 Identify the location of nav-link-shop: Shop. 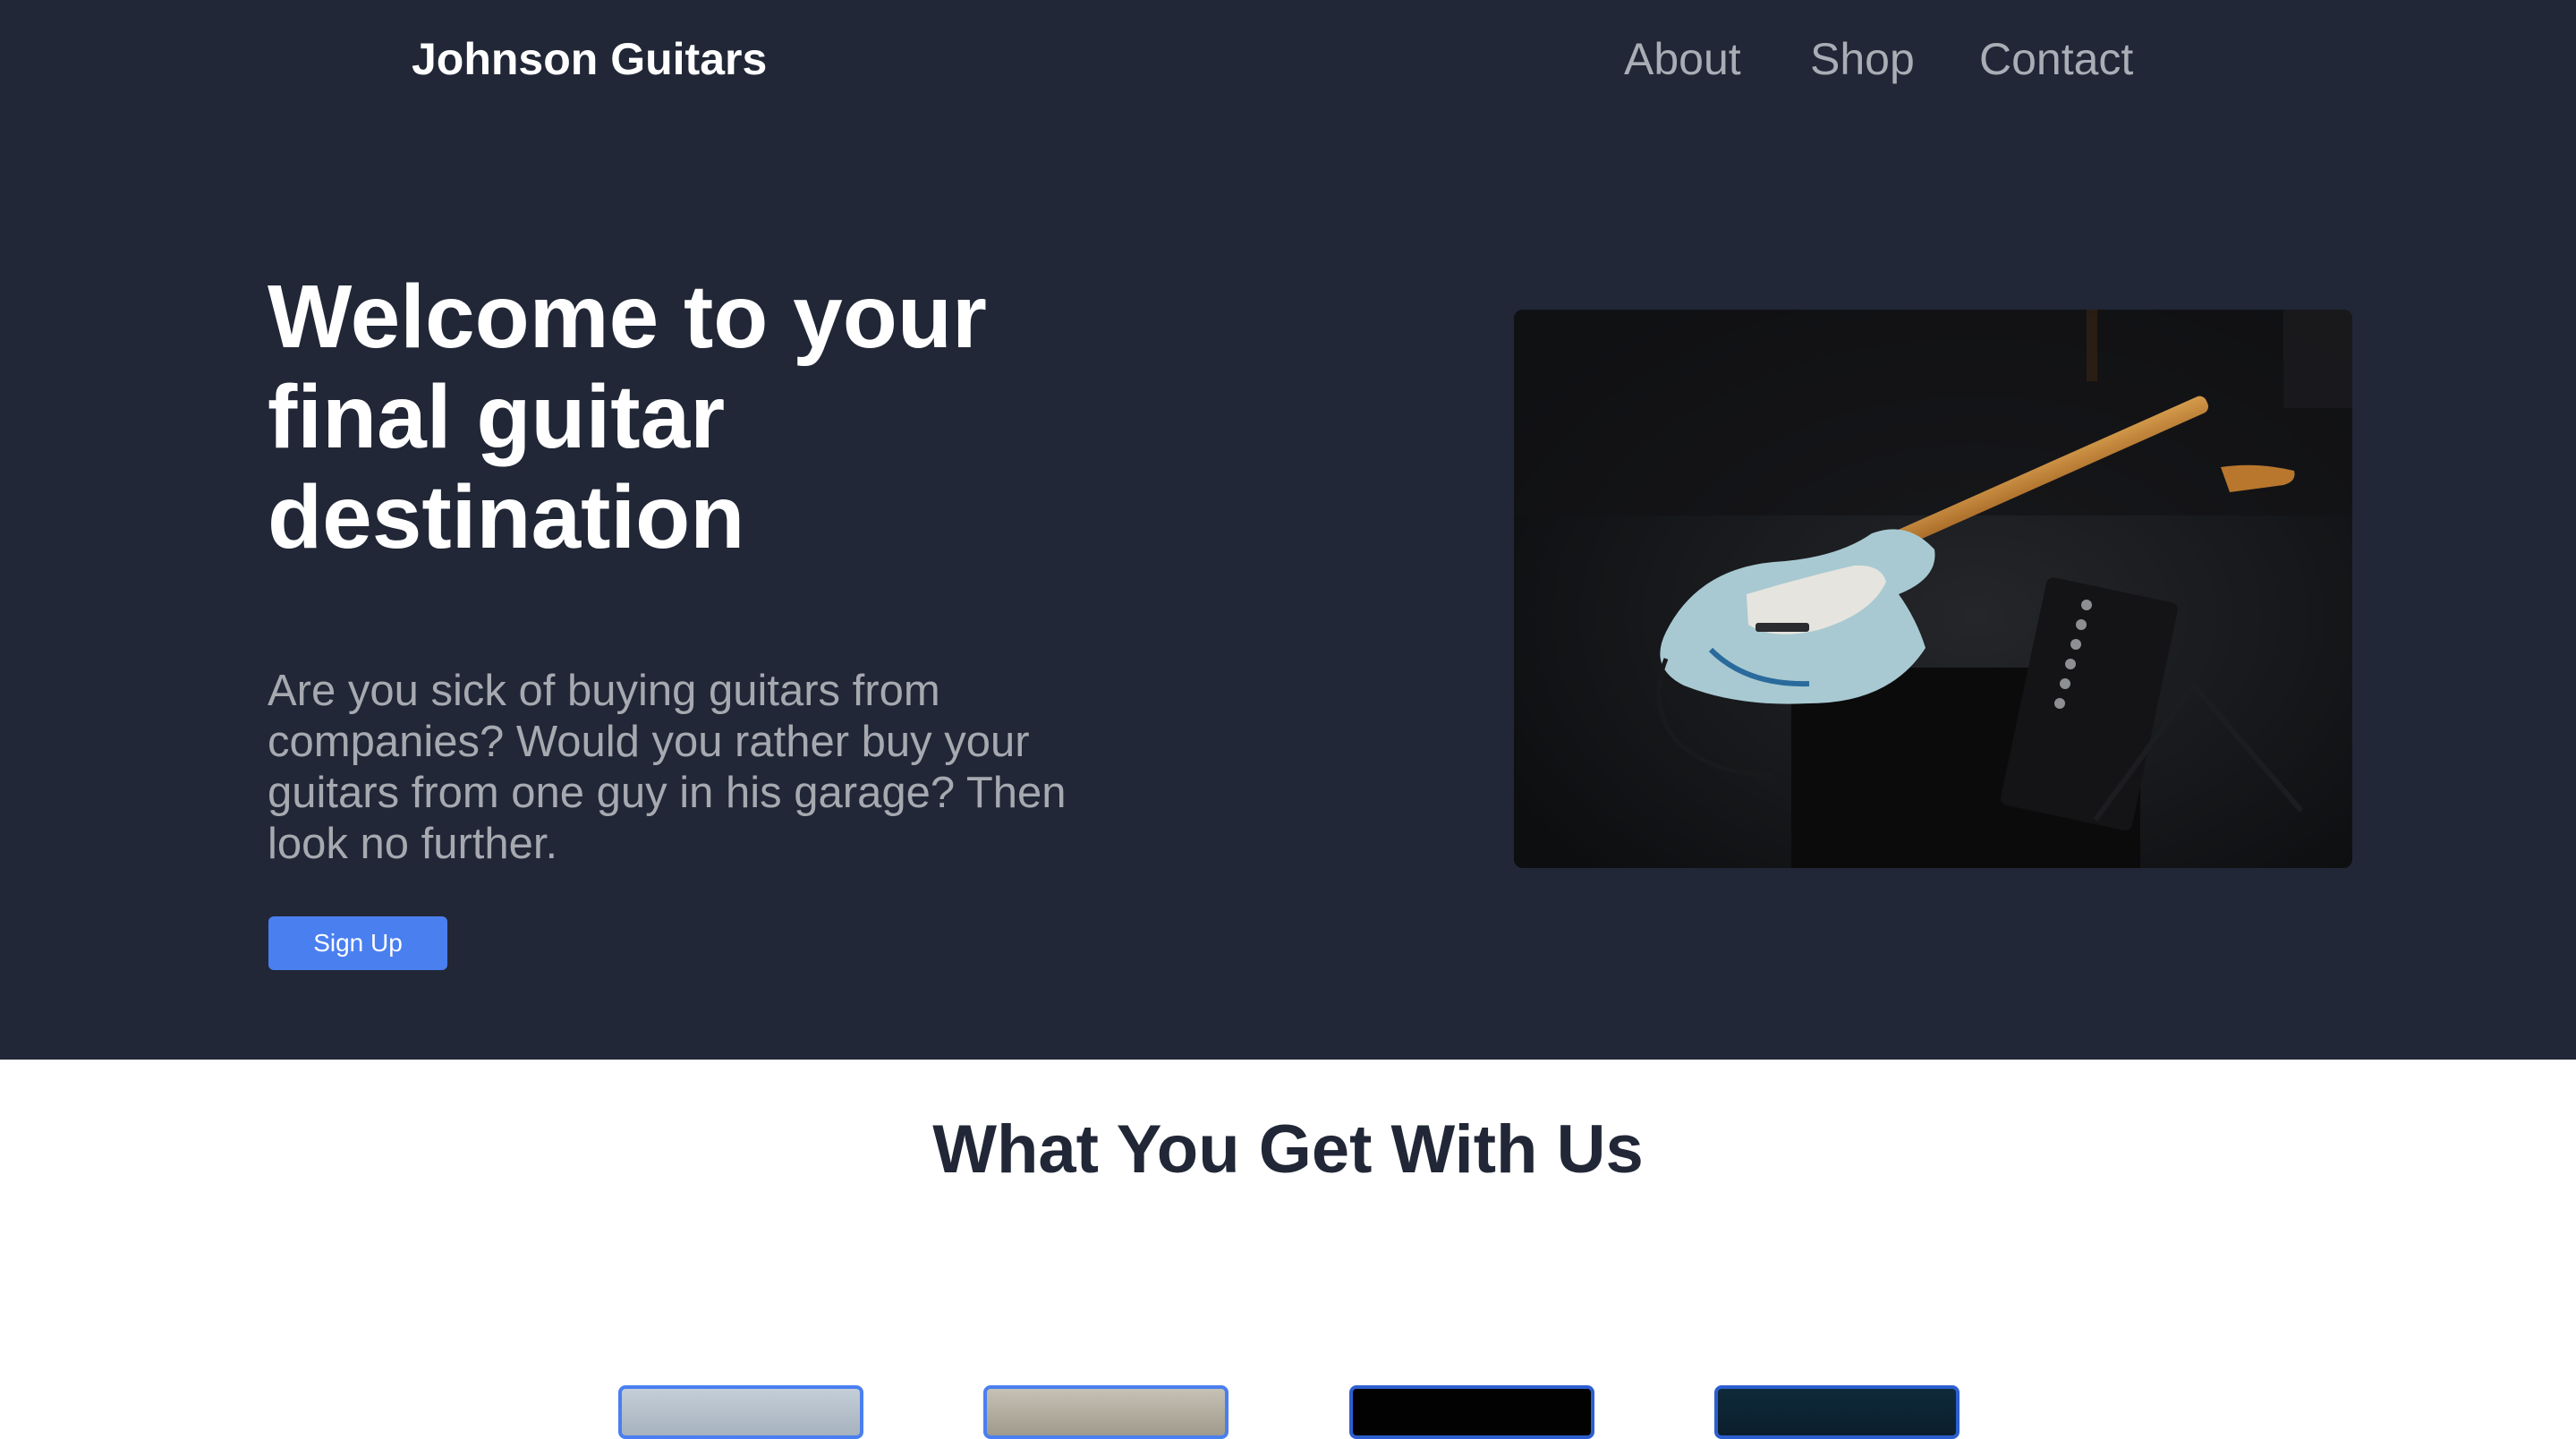
(1862, 59).